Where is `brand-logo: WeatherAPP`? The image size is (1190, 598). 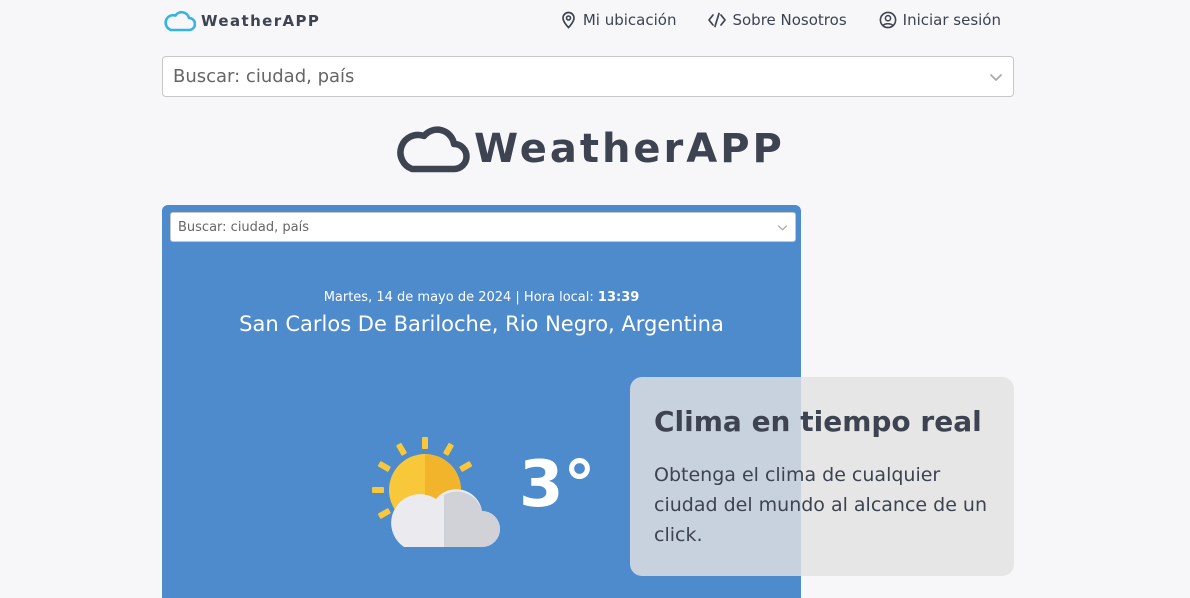
brand-logo: WeatherAPP is located at coordinates (241, 21).